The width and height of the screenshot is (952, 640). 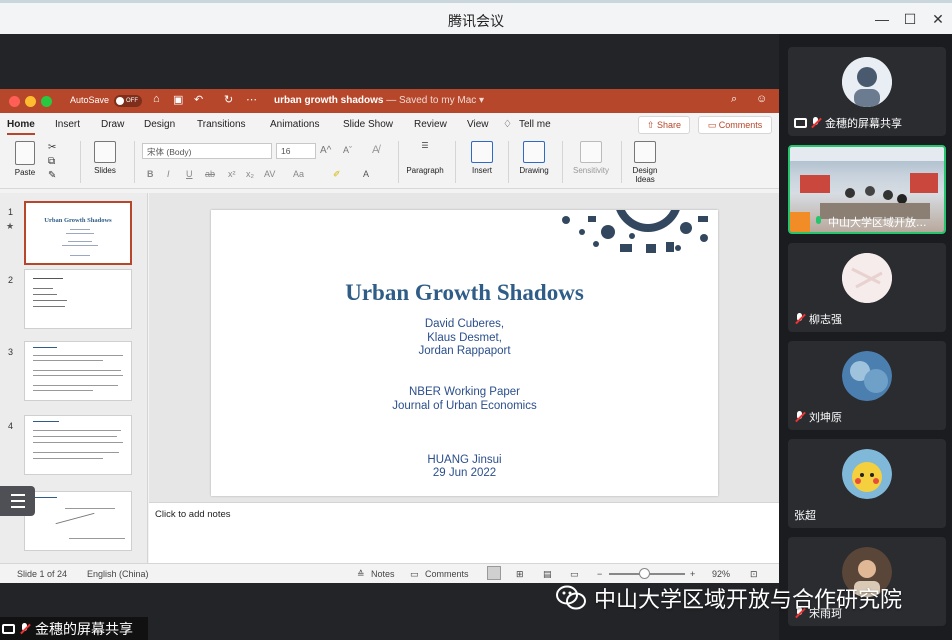 What do you see at coordinates (464, 532) in the screenshot?
I see `notes-pane: Click to add notes` at bounding box center [464, 532].